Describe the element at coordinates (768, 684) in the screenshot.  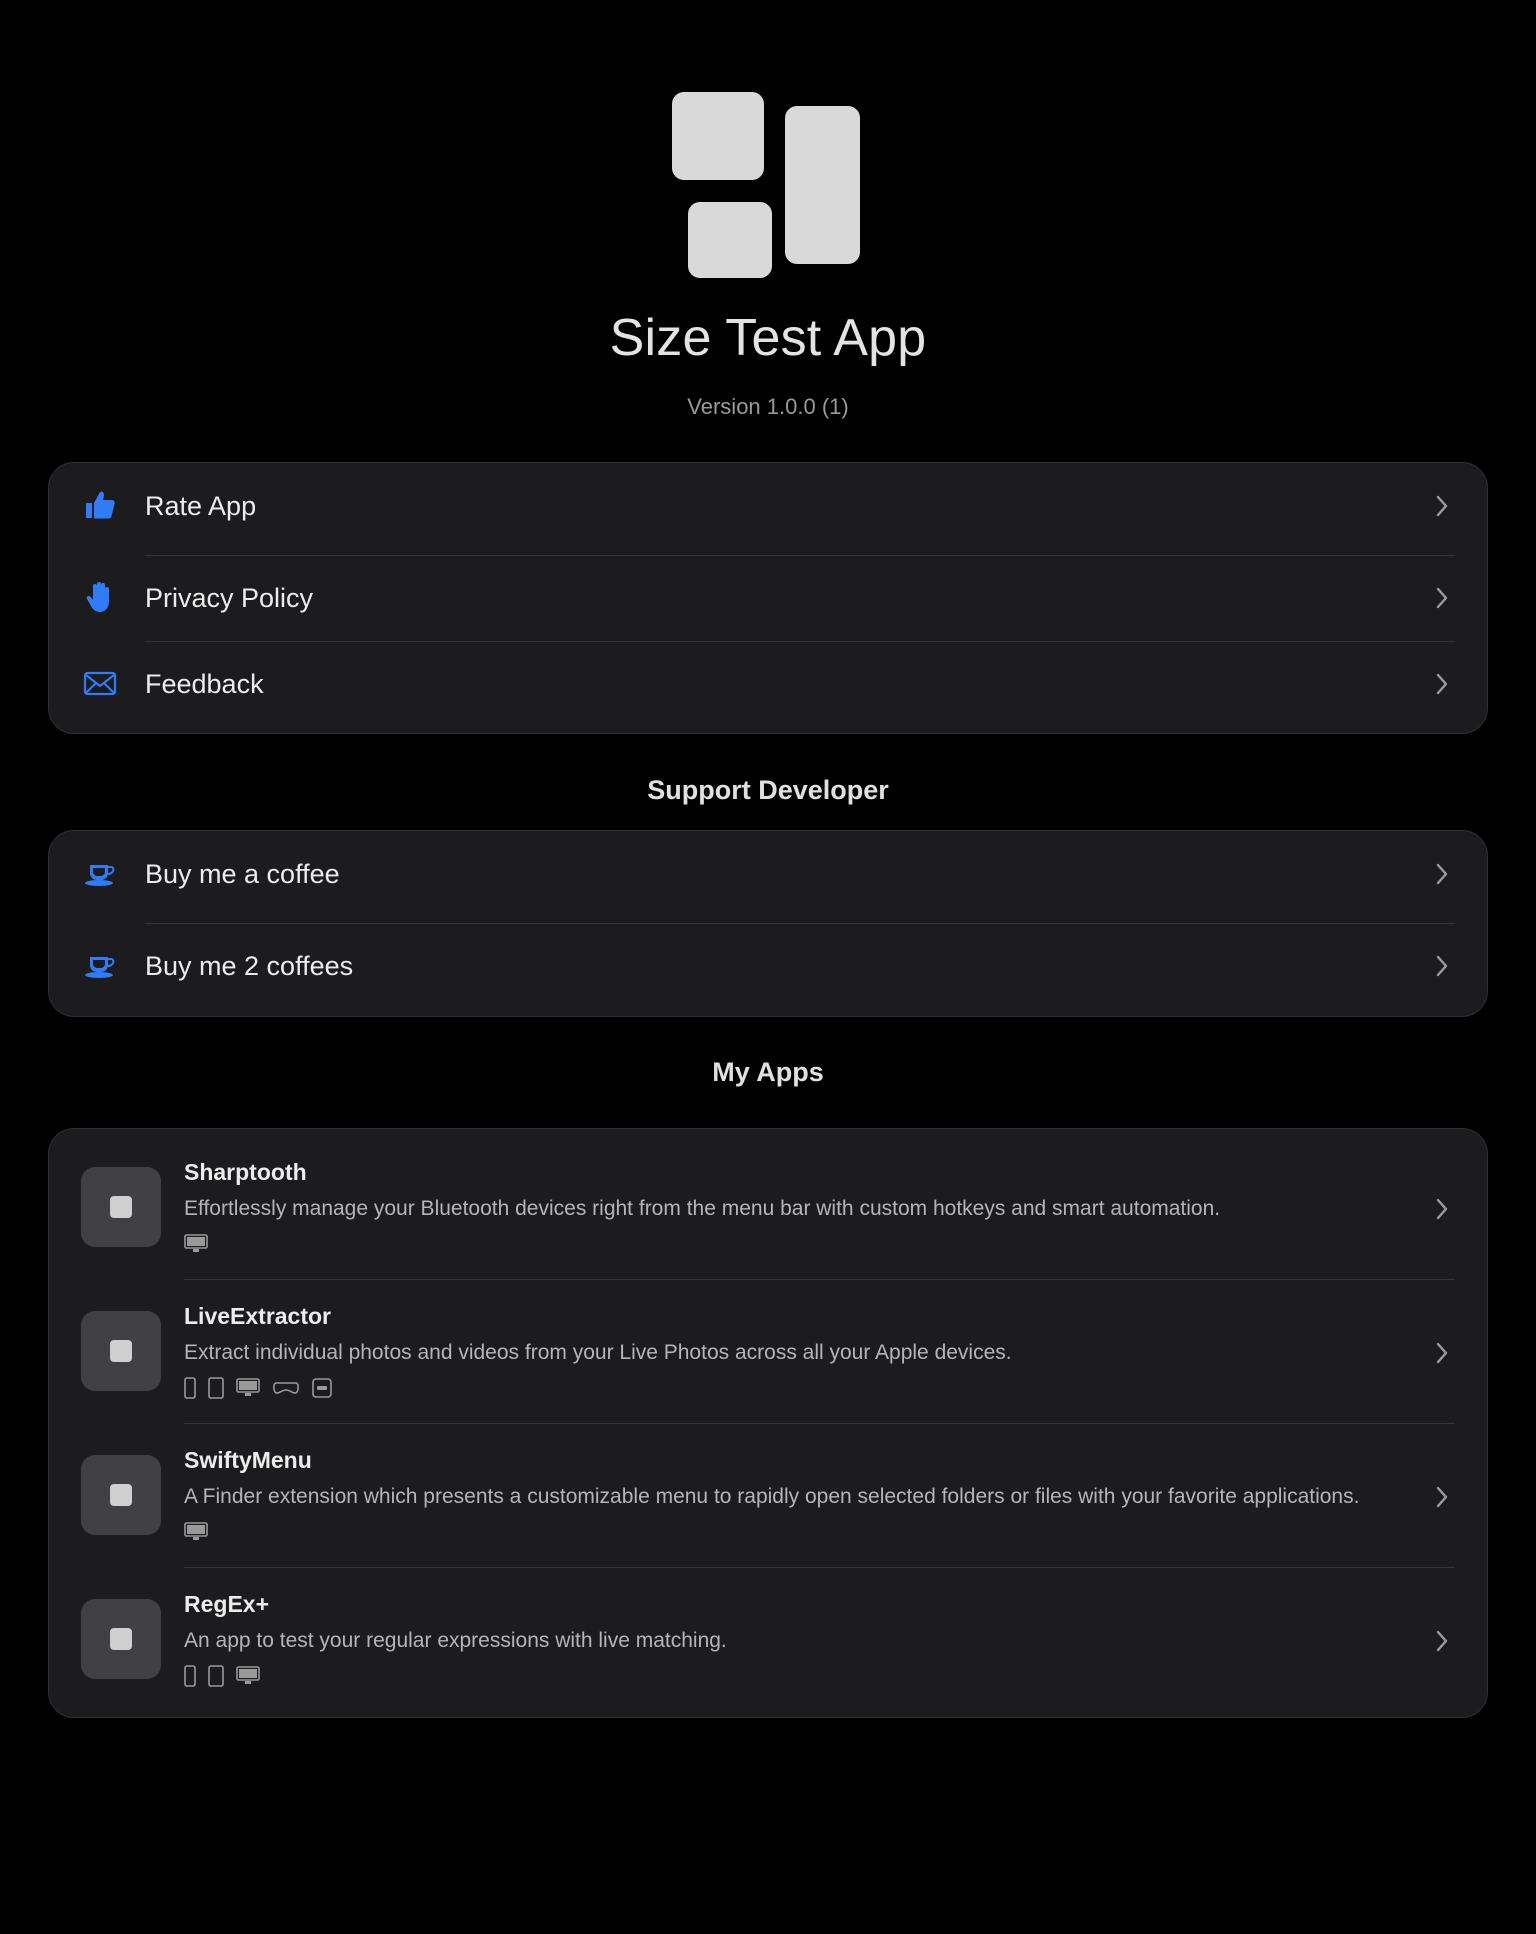
I see `feedback-row: Feedback` at that location.